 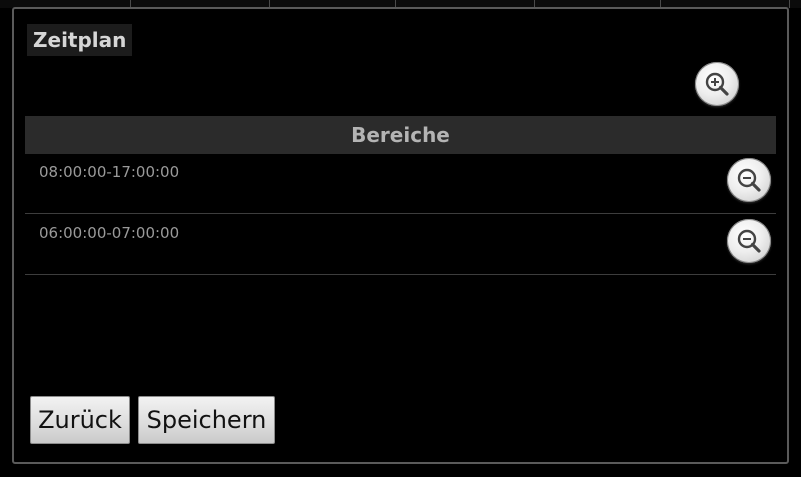 What do you see at coordinates (80, 420) in the screenshot?
I see `back-button: Zurück` at bounding box center [80, 420].